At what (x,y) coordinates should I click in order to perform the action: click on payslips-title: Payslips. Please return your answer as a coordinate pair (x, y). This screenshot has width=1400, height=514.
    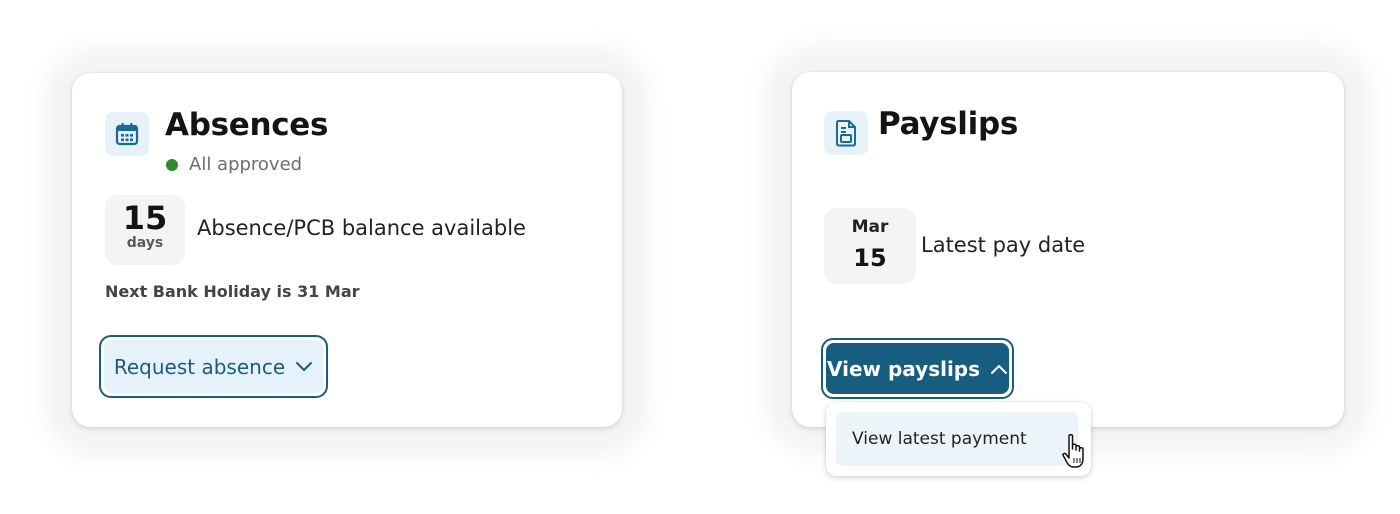
    Looking at the image, I should click on (948, 124).